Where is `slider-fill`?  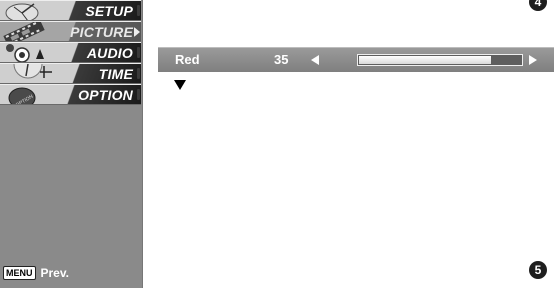 slider-fill is located at coordinates (425, 60).